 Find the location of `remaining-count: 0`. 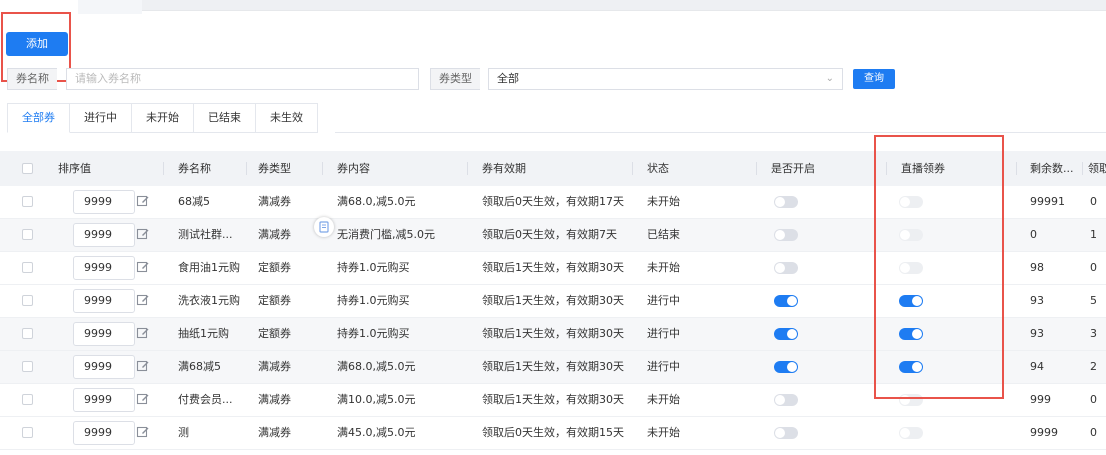

remaining-count: 0 is located at coordinates (1033, 234).